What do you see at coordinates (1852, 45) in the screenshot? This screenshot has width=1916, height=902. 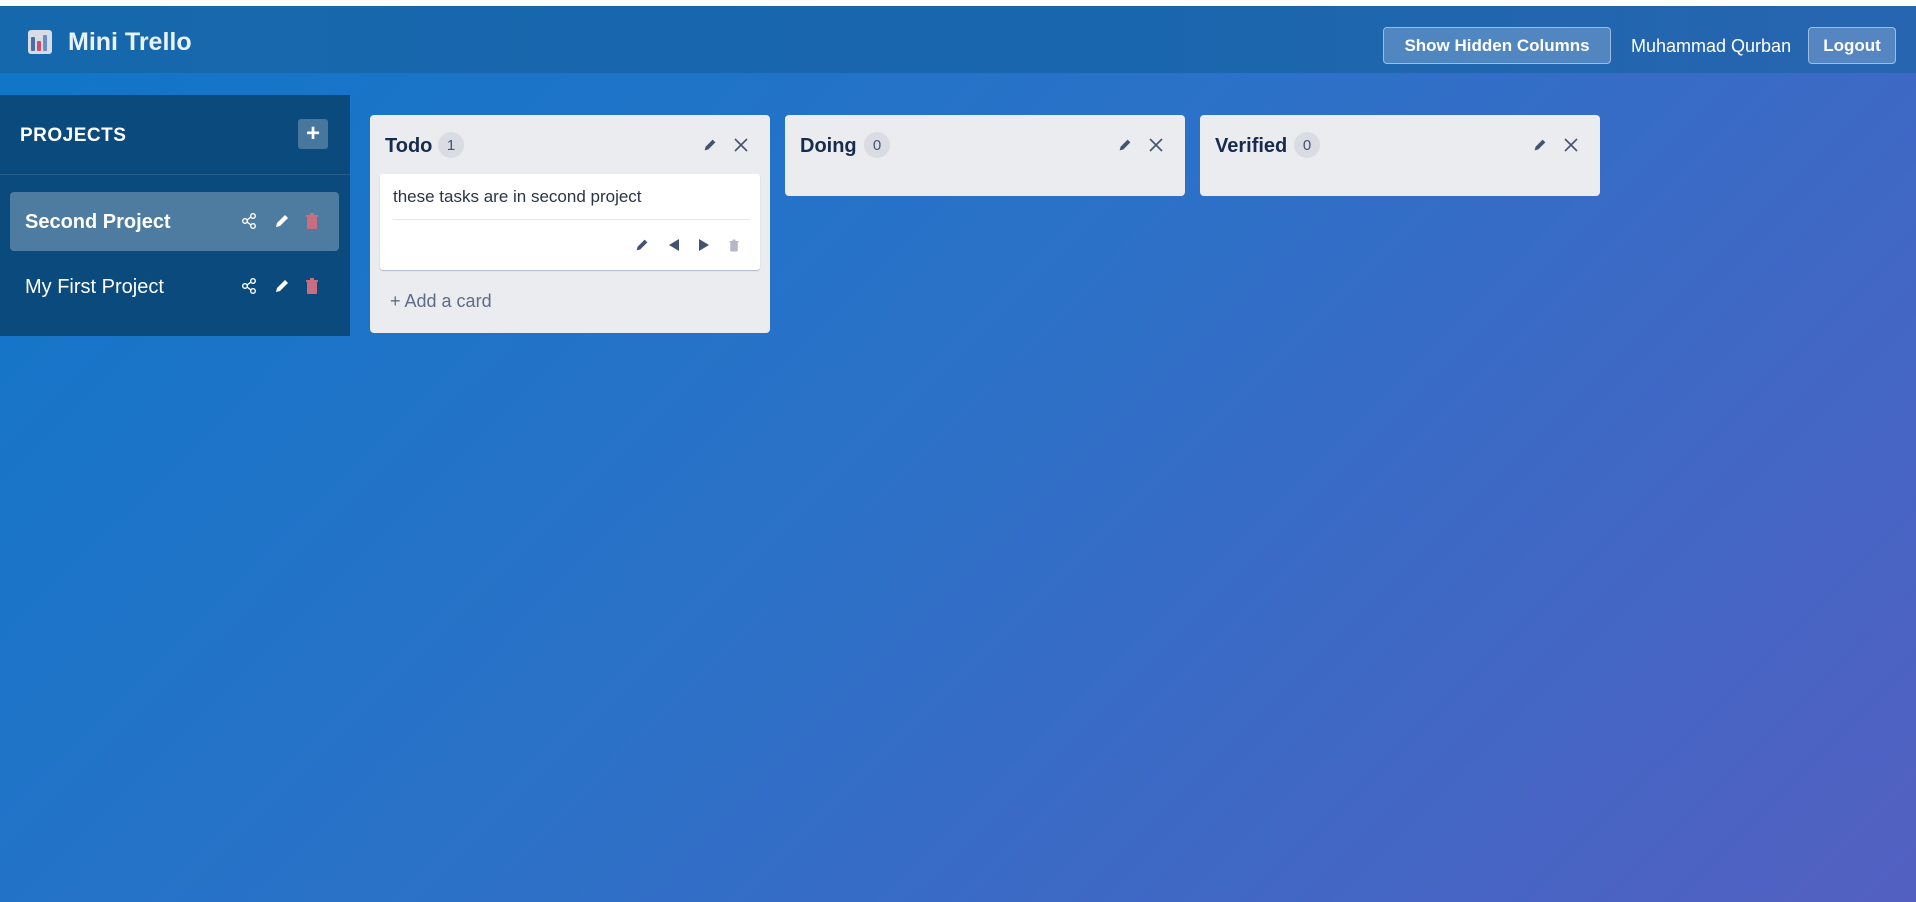 I see `logout-button: Logout` at bounding box center [1852, 45].